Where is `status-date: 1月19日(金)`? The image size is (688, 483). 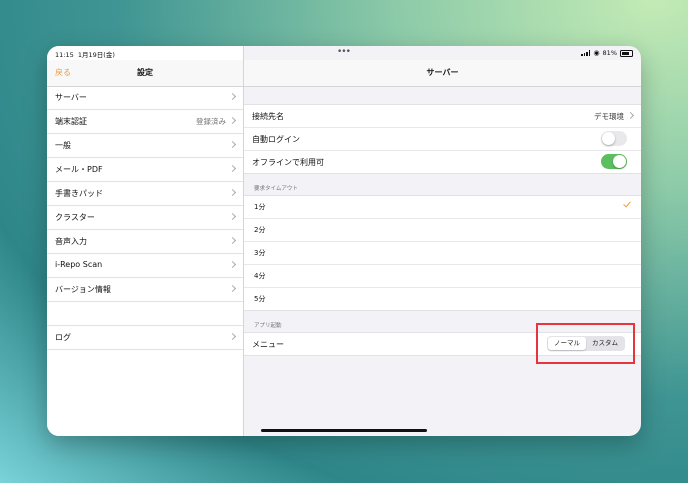 status-date: 1月19日(金) is located at coordinates (96, 55).